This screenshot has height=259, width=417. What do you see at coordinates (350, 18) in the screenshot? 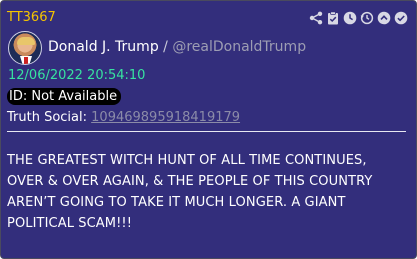
I see `clock-icon` at bounding box center [350, 18].